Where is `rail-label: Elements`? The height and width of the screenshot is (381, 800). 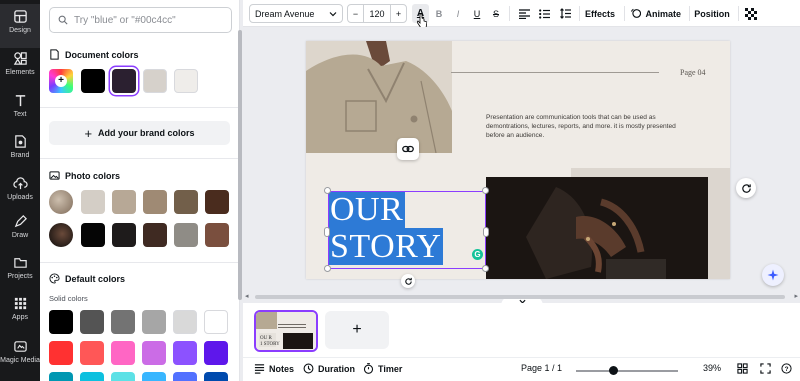 rail-label: Elements is located at coordinates (20, 72).